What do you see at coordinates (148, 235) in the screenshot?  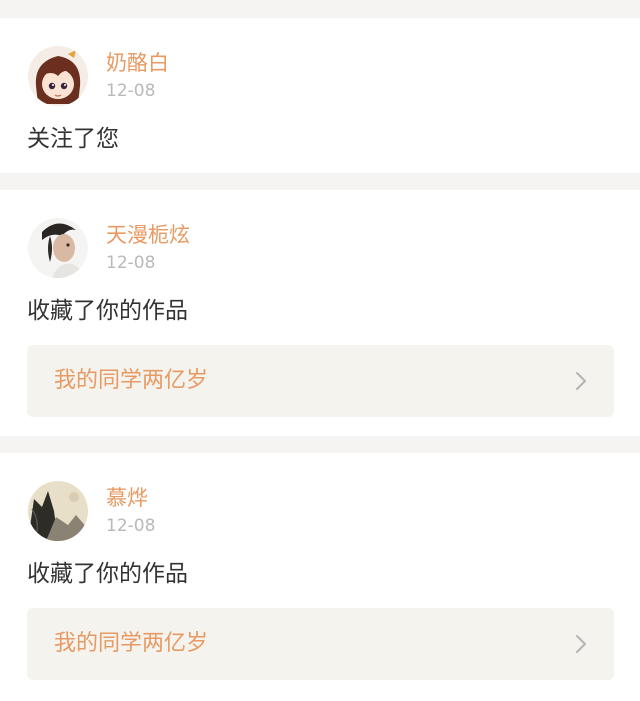 I see `user-name: 天漫栀炫` at bounding box center [148, 235].